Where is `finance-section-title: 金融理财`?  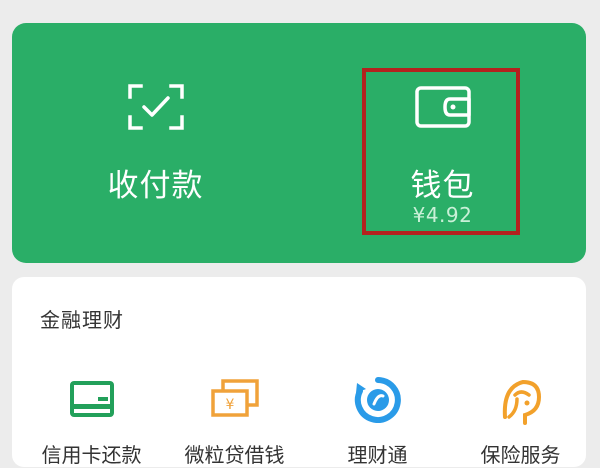 finance-section-title: 金融理财 is located at coordinates (82, 320).